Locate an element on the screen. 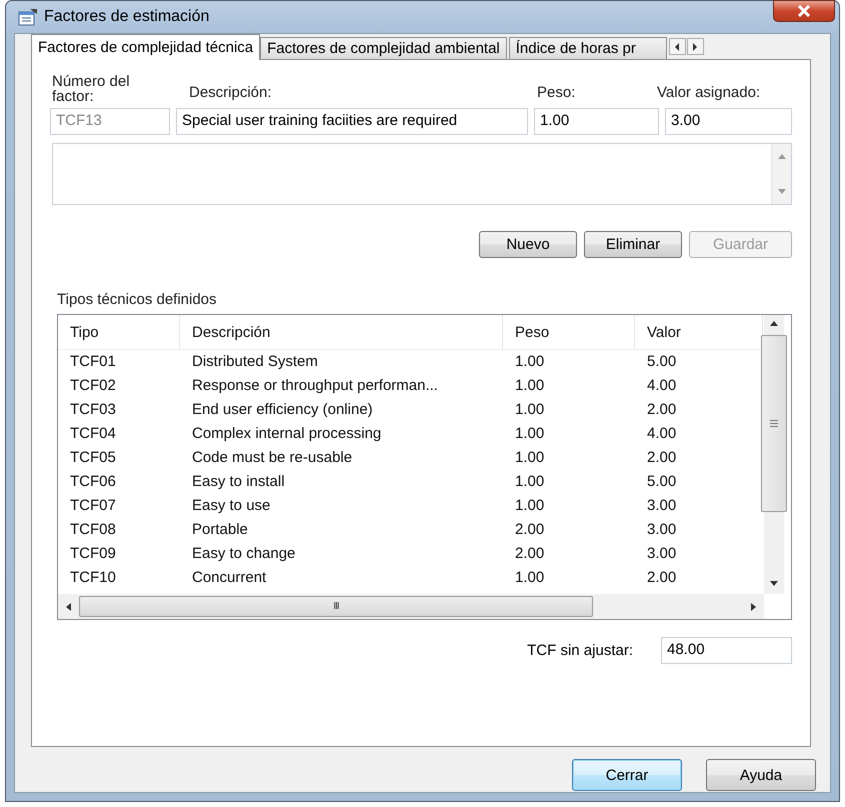 Image resolution: width=845 pixels, height=807 pixels. close-icon is located at coordinates (804, 11).